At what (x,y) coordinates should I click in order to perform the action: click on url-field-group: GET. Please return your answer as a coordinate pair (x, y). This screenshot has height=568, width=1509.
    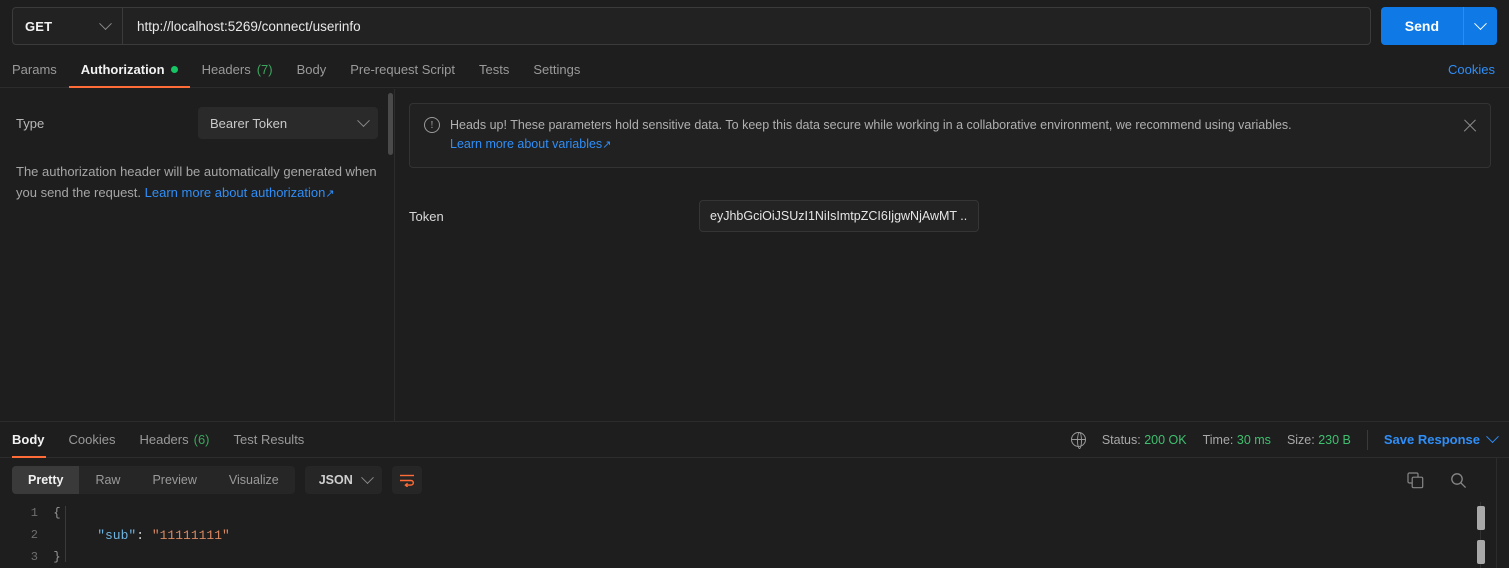
    Looking at the image, I should click on (691, 26).